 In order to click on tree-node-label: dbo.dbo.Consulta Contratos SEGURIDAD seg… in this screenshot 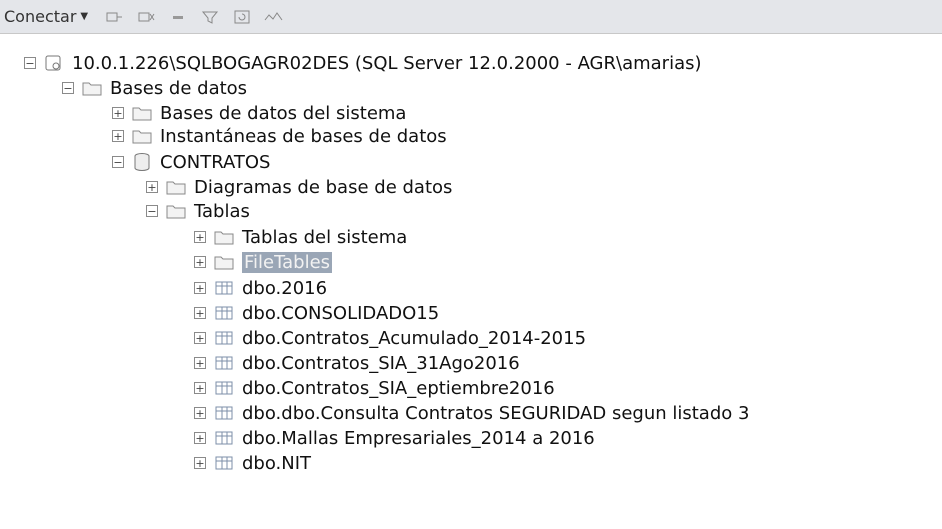, I will do `click(496, 413)`.